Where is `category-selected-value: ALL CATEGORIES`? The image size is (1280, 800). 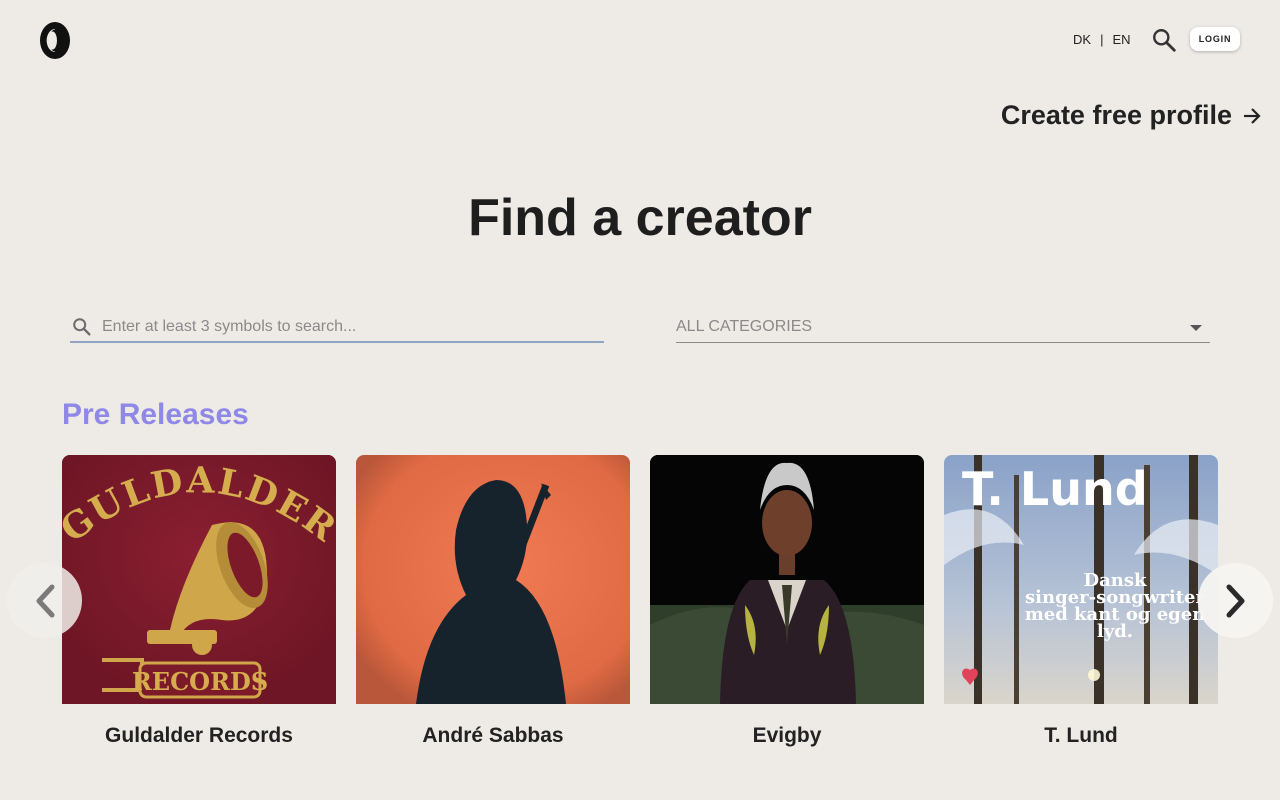 category-selected-value: ALL CATEGORIES is located at coordinates (744, 326).